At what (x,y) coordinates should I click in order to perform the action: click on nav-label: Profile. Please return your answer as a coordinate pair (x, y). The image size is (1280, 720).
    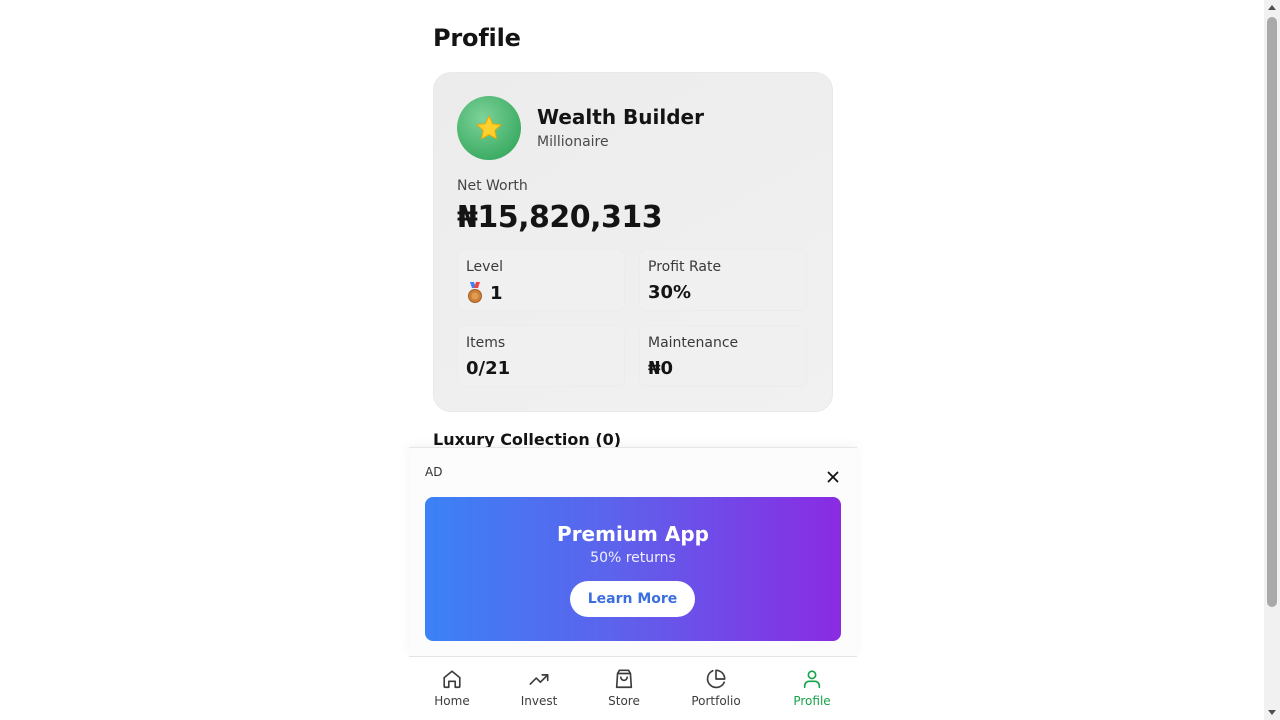
    Looking at the image, I should click on (812, 701).